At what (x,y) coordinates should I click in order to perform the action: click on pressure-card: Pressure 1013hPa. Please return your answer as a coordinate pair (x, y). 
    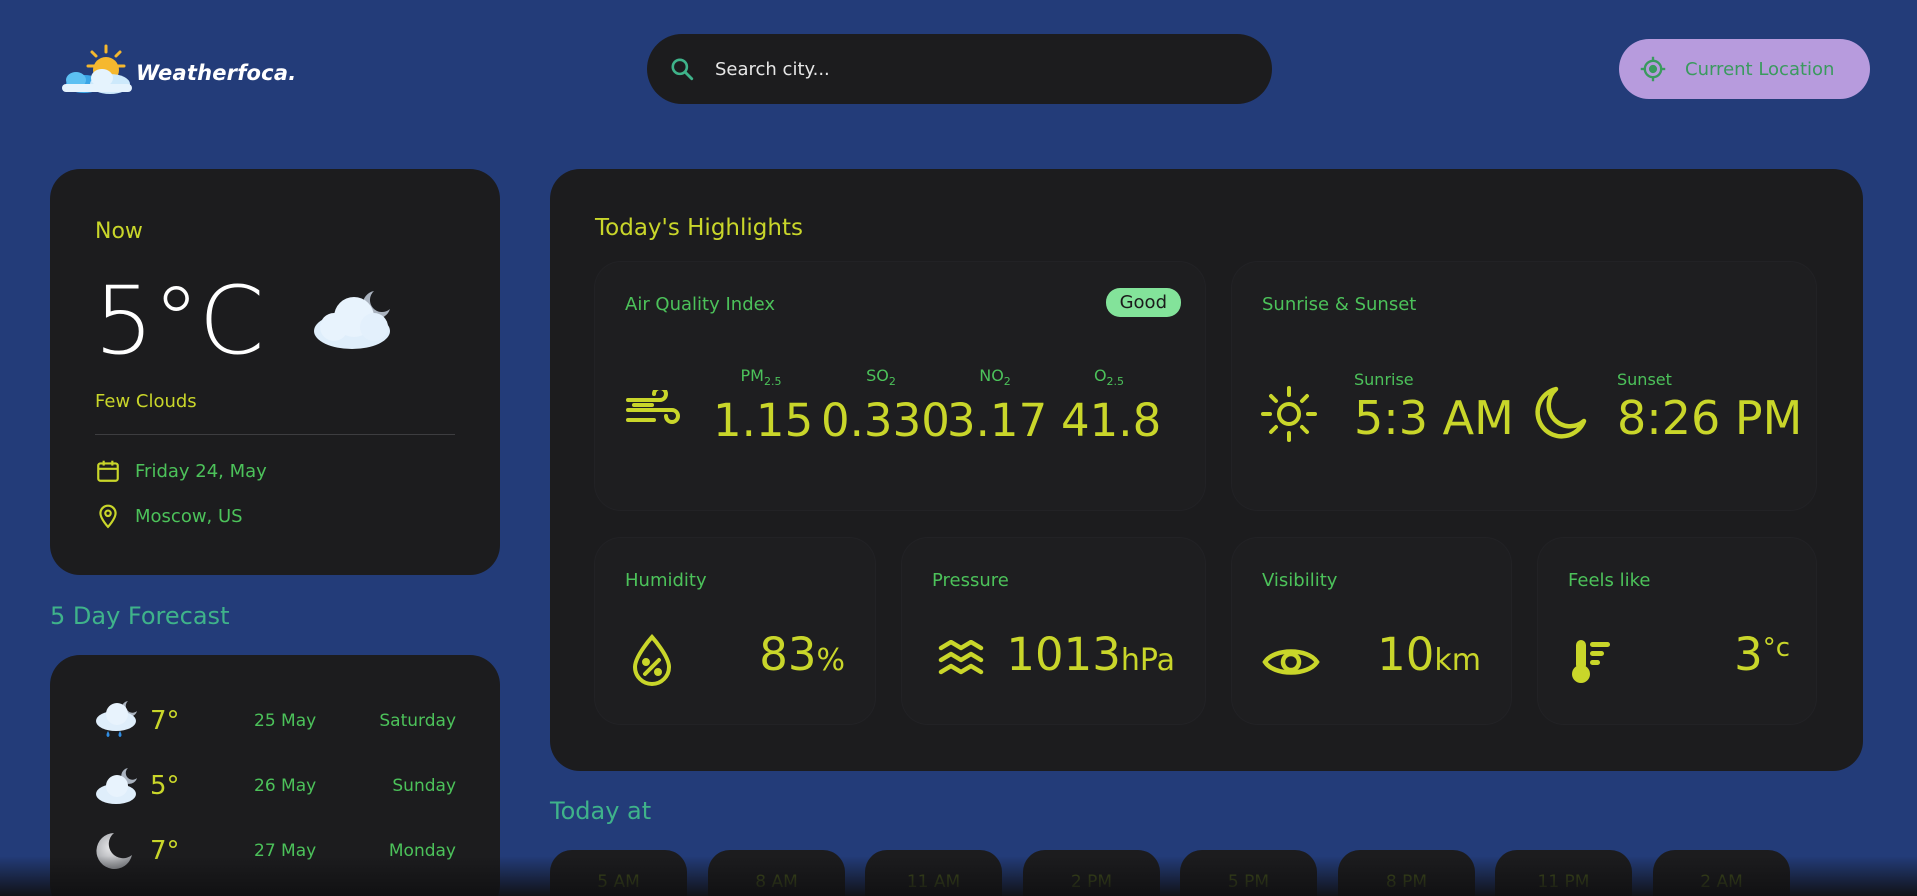
    Looking at the image, I should click on (1053, 631).